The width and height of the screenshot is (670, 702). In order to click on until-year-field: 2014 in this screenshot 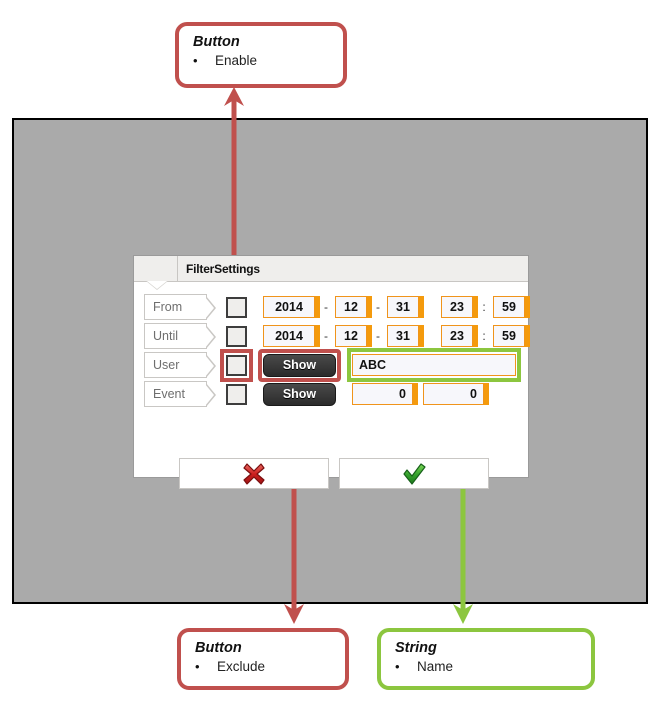, I will do `click(291, 336)`.